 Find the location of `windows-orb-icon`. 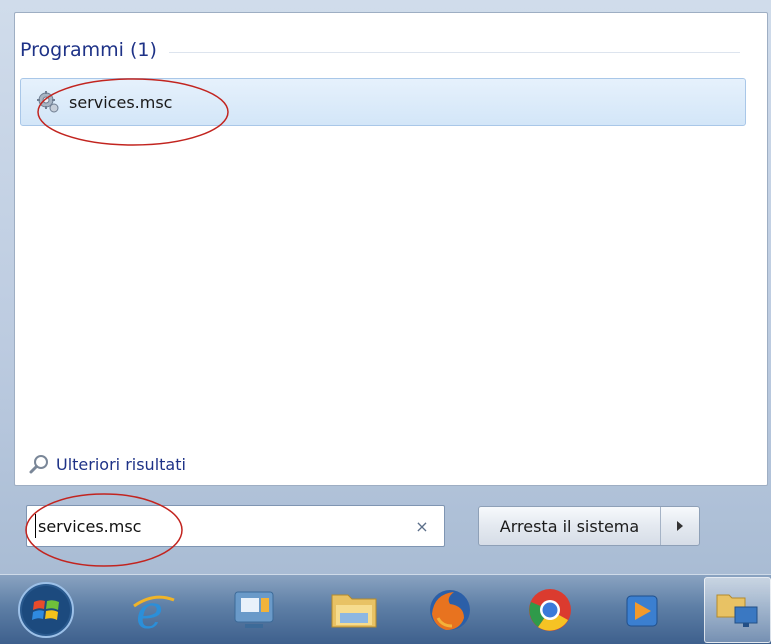

windows-orb-icon is located at coordinates (46, 610).